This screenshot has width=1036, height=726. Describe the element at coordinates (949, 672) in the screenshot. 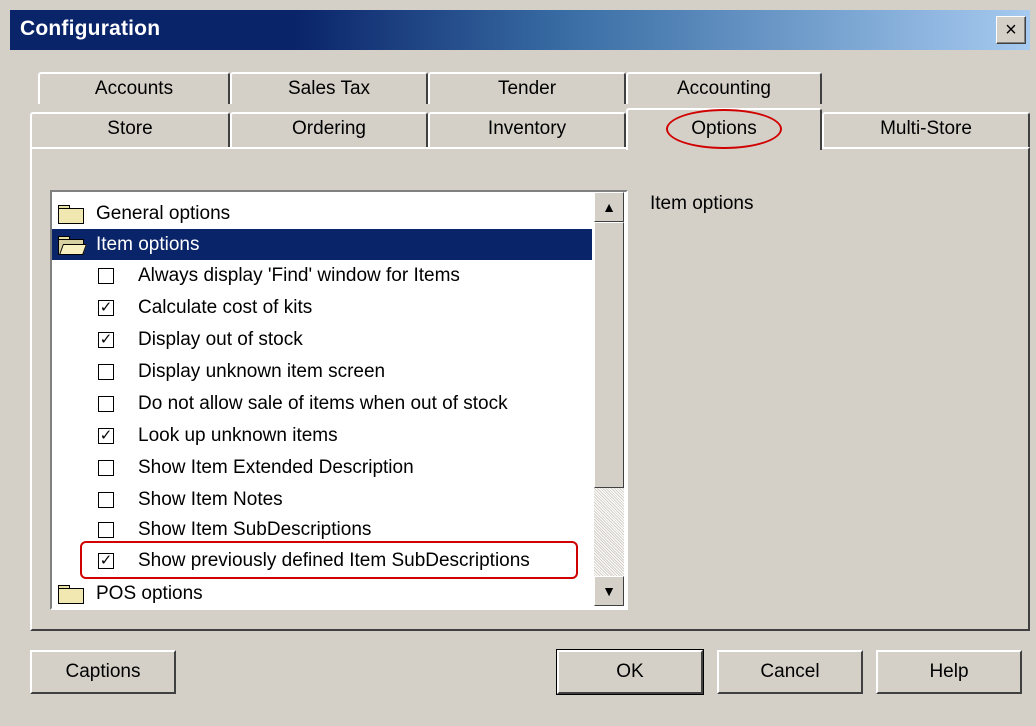

I see `help-button: Help` at that location.